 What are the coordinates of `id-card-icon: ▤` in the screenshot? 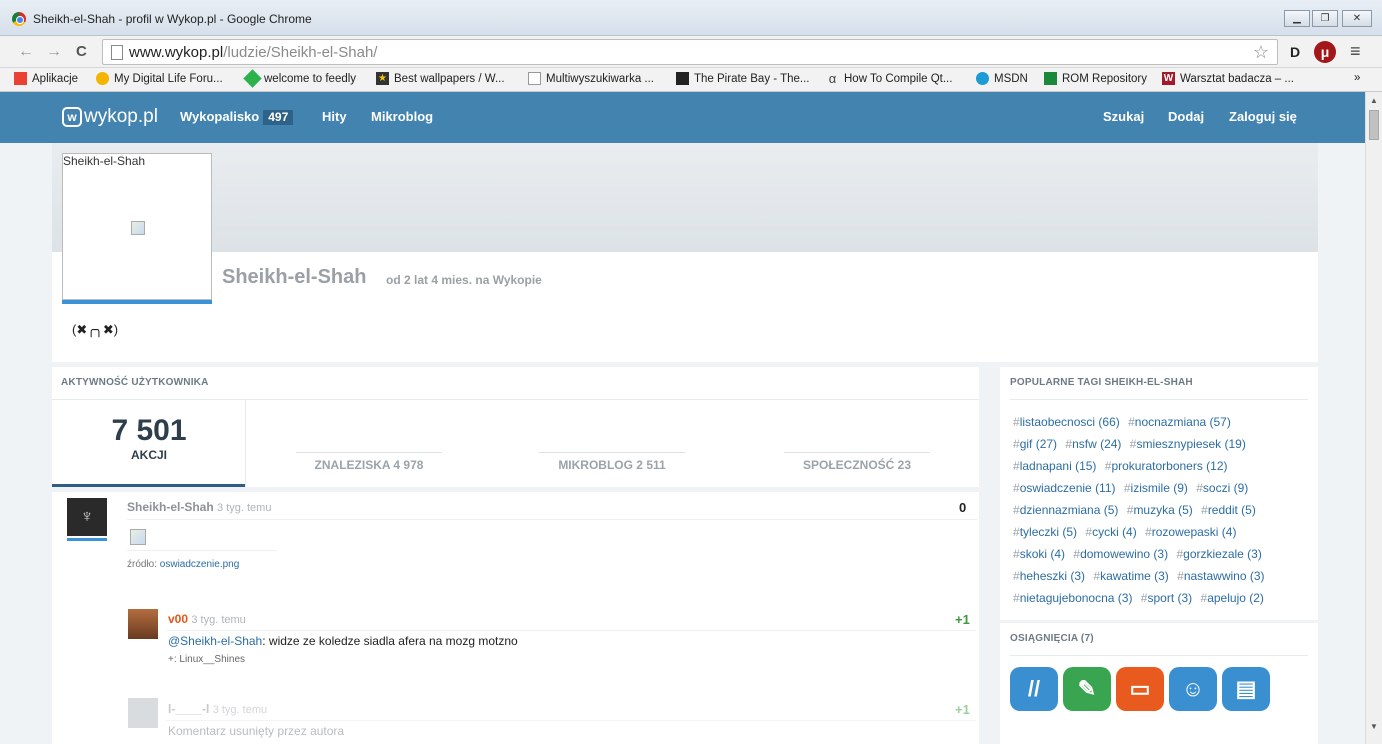 It's located at (1246, 689).